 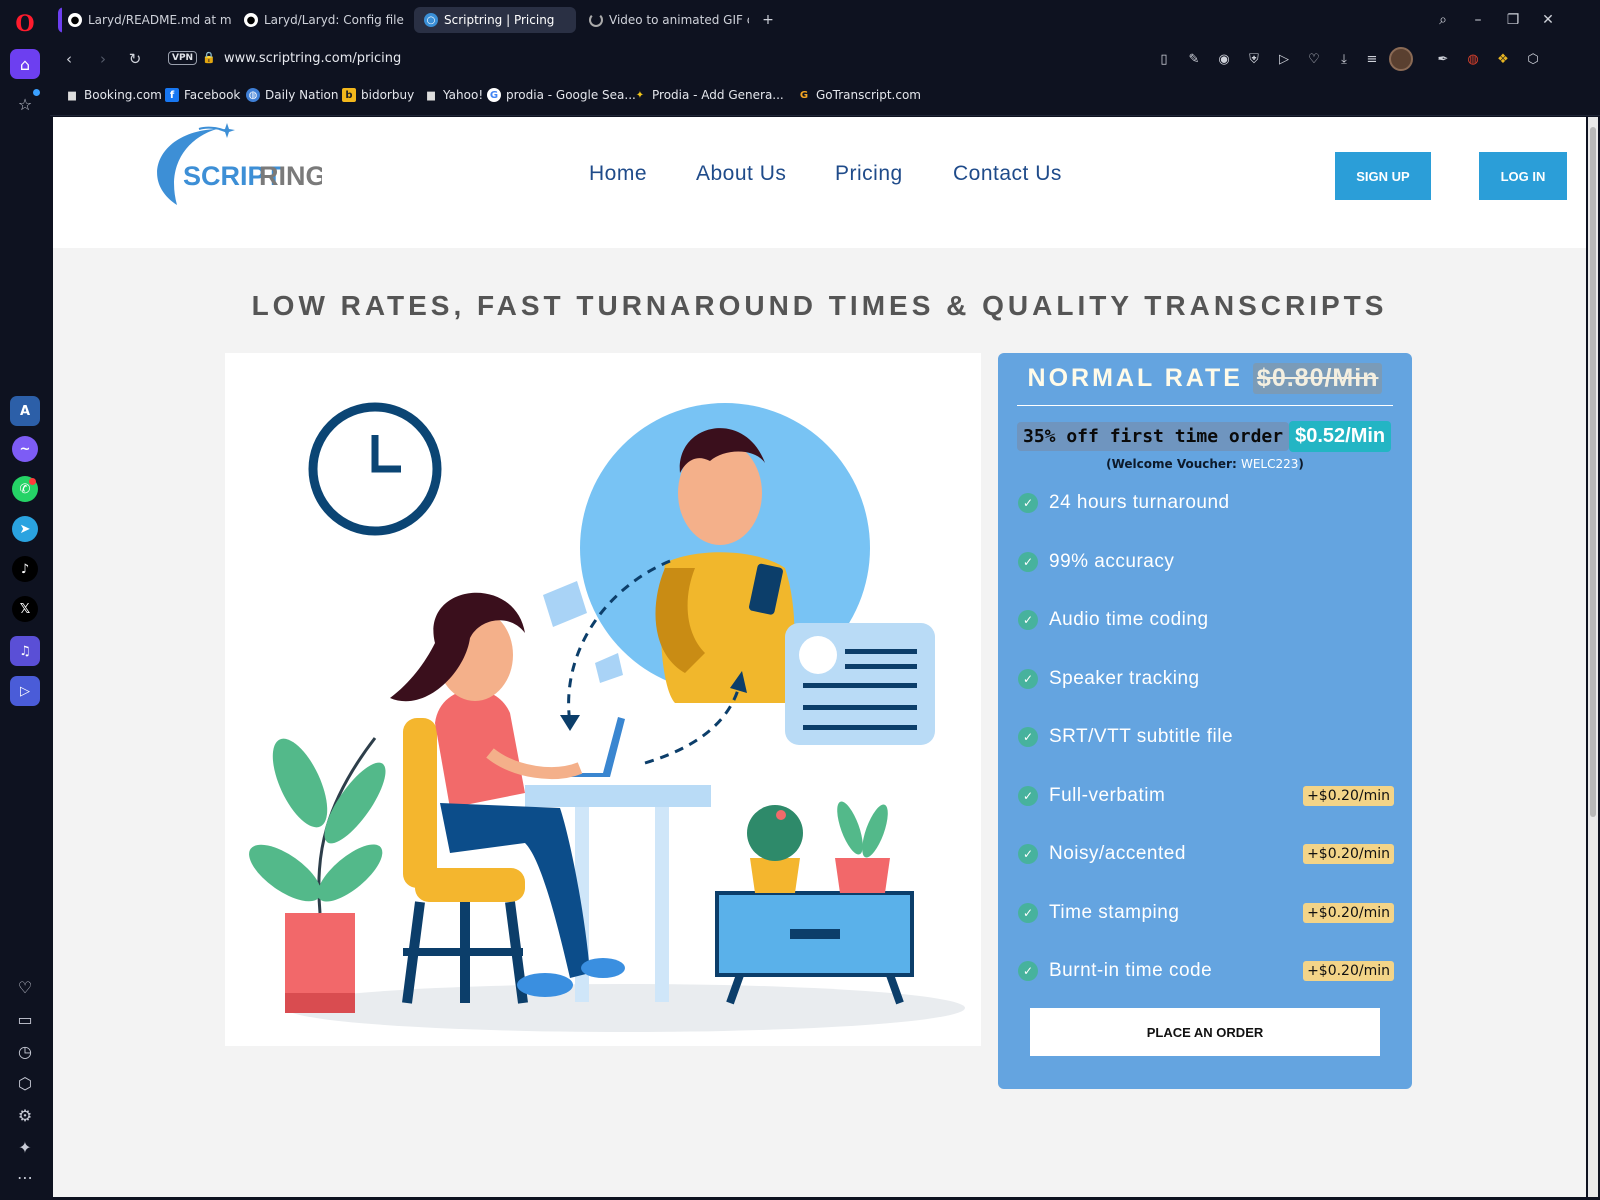 I want to click on tab-active: ○ Scriptring | Pricing, so click(x=495, y=20).